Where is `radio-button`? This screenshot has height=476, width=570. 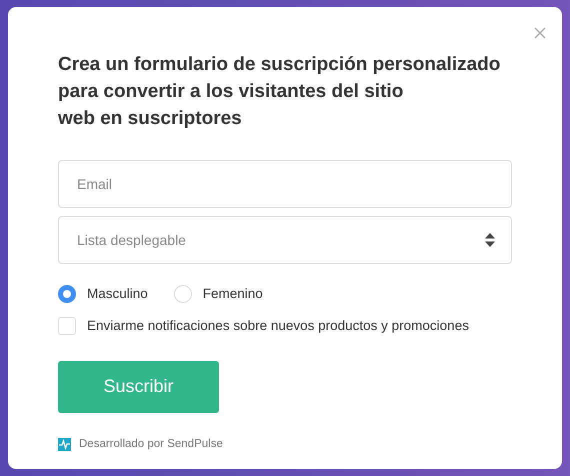 radio-button is located at coordinates (67, 294).